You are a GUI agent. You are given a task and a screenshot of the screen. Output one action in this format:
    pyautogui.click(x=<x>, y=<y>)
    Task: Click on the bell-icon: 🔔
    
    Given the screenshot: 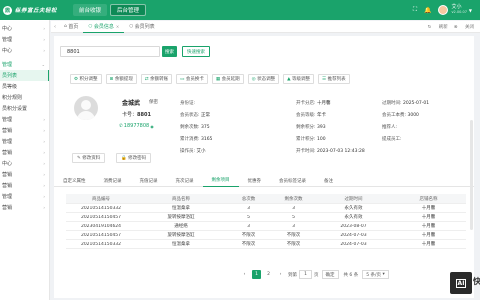 What is the action you would take?
    pyautogui.click(x=427, y=10)
    